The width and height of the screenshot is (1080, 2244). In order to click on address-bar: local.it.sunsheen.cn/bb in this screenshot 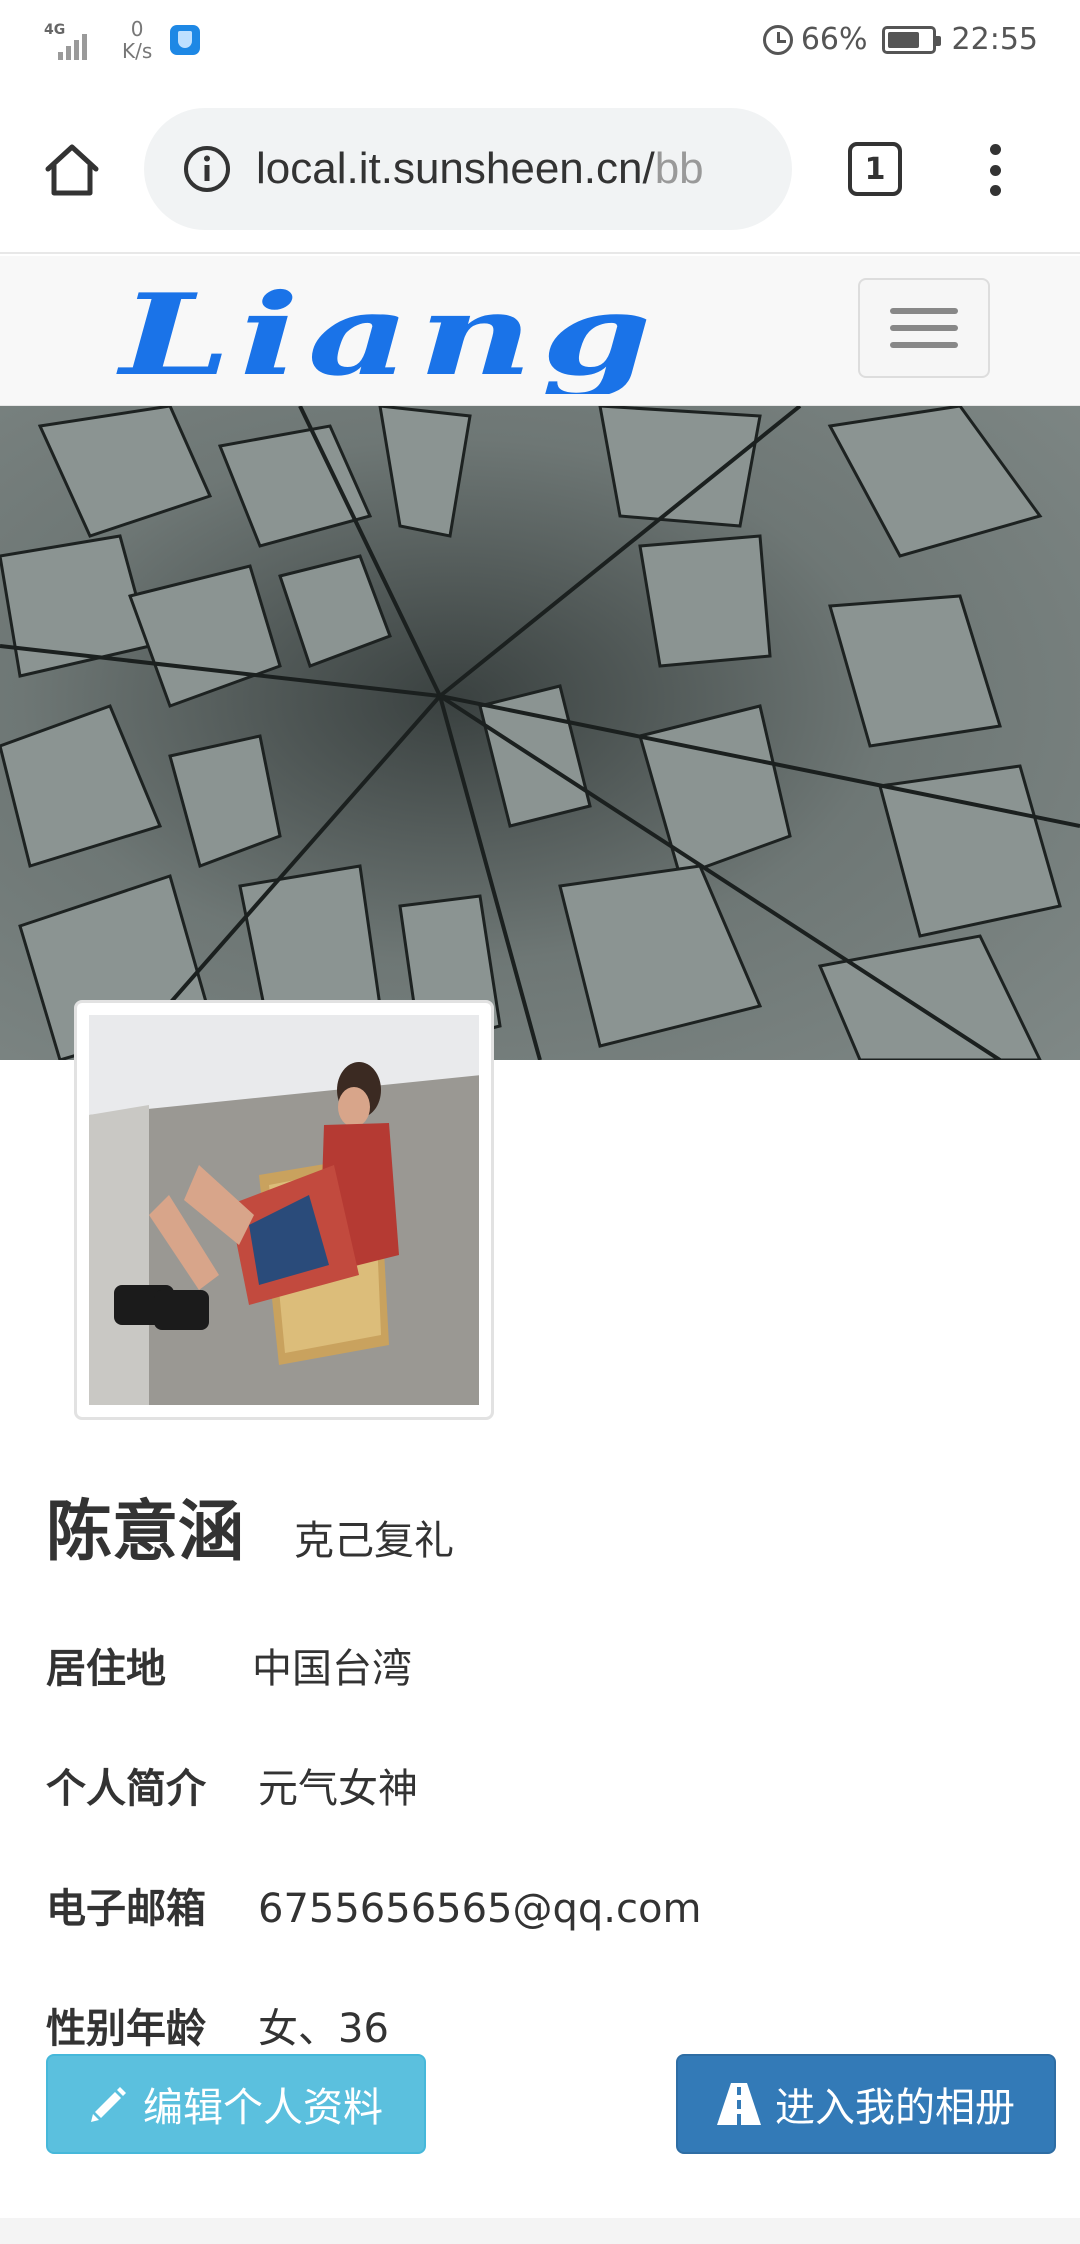, I will do `click(468, 169)`.